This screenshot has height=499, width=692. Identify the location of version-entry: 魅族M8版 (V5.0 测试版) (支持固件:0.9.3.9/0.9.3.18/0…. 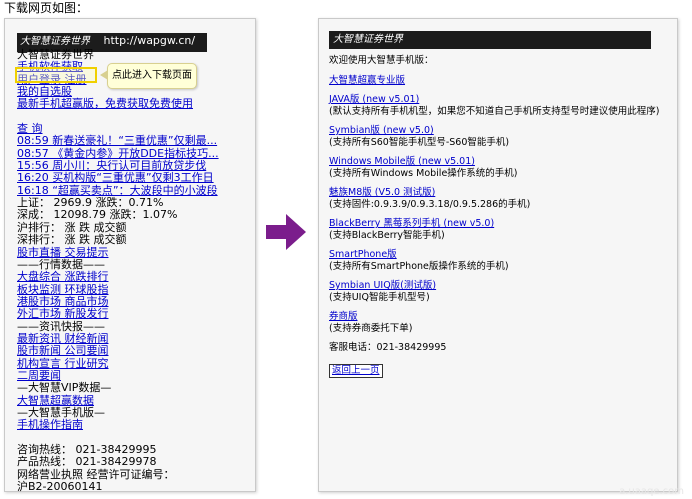
(499, 198).